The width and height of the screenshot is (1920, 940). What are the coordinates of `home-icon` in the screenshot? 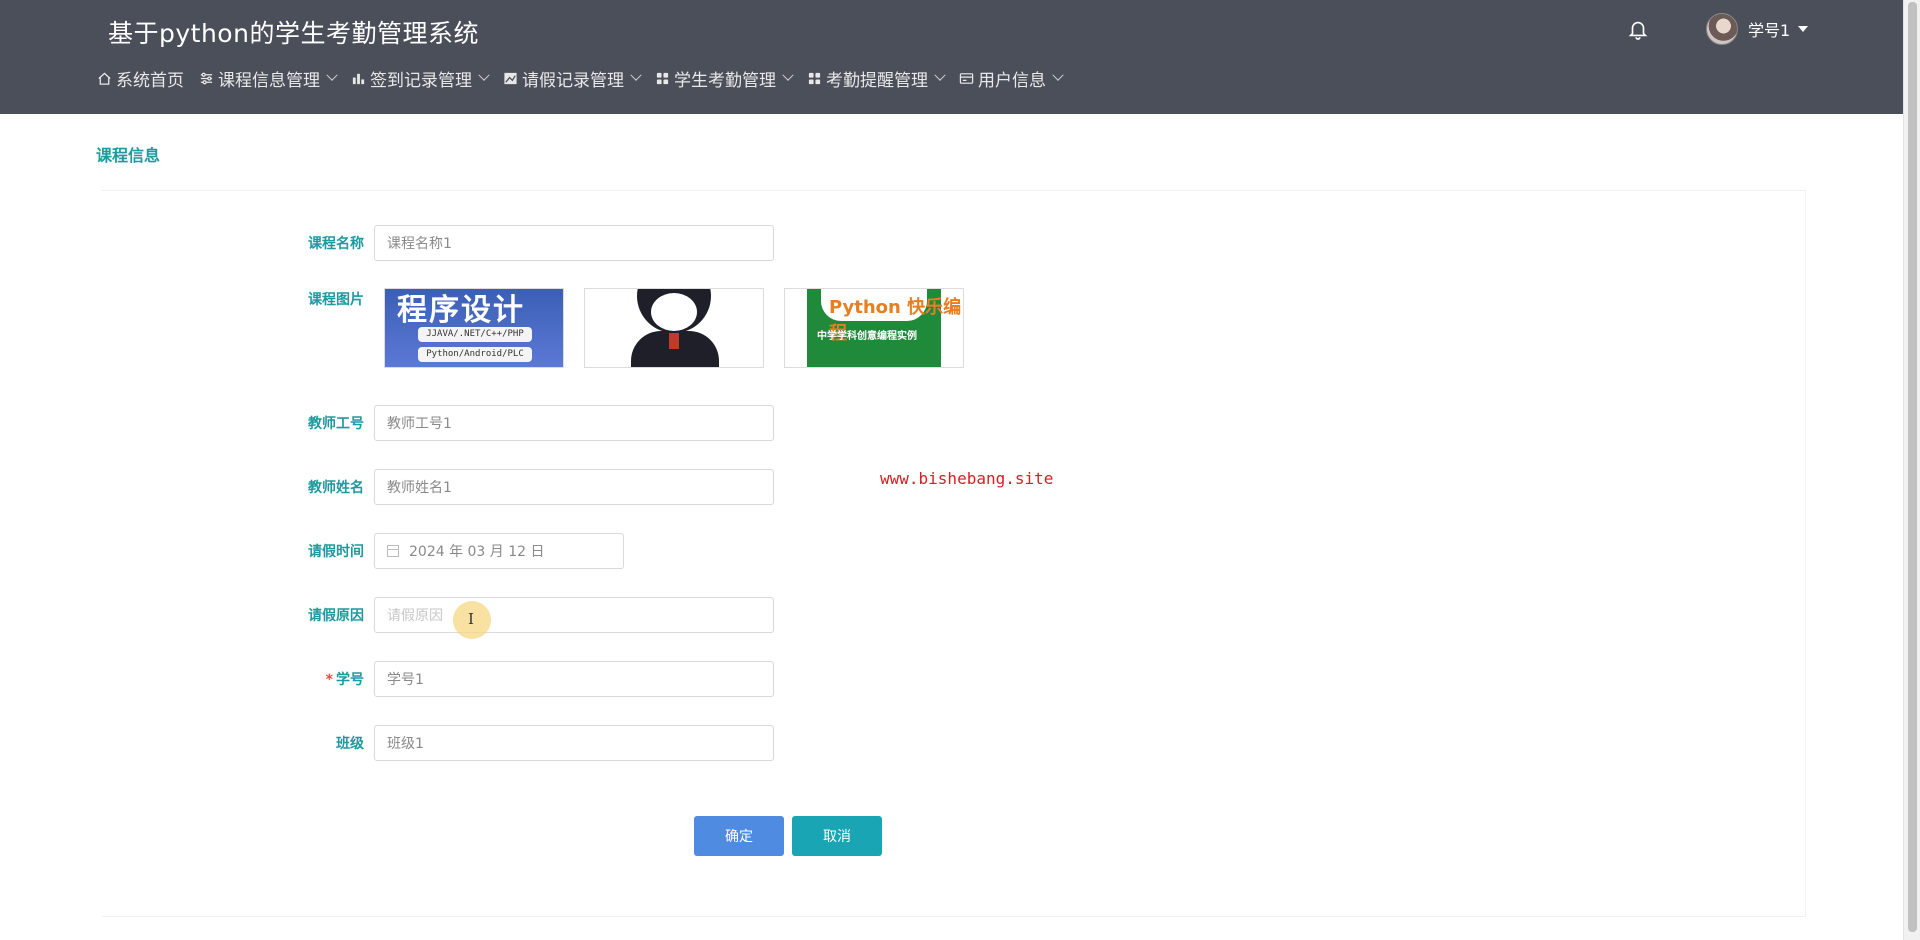 It's located at (104, 78).